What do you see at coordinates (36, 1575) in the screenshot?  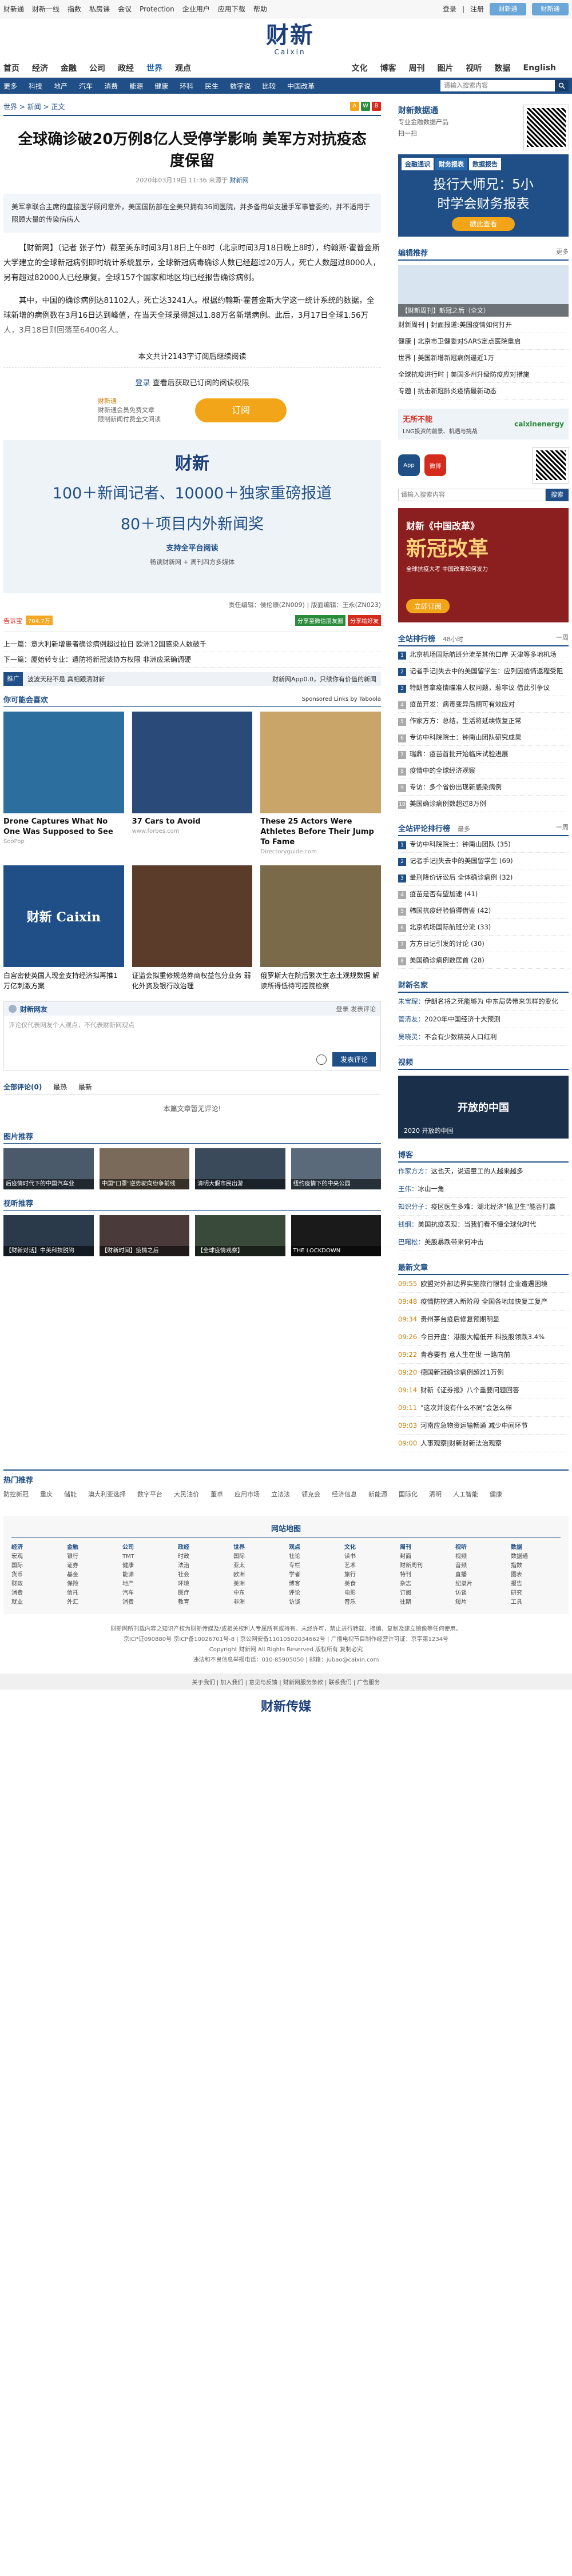 I see `sitemap-link: 货币` at bounding box center [36, 1575].